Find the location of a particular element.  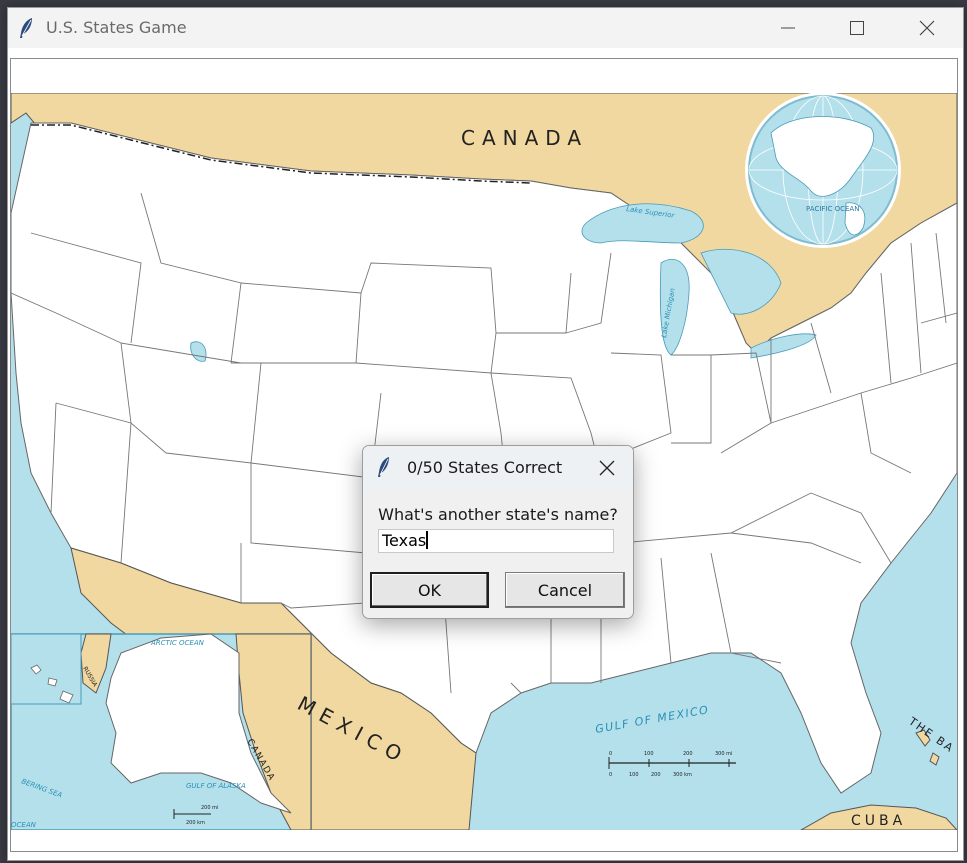

hawaii-inset is located at coordinates (46, 669).